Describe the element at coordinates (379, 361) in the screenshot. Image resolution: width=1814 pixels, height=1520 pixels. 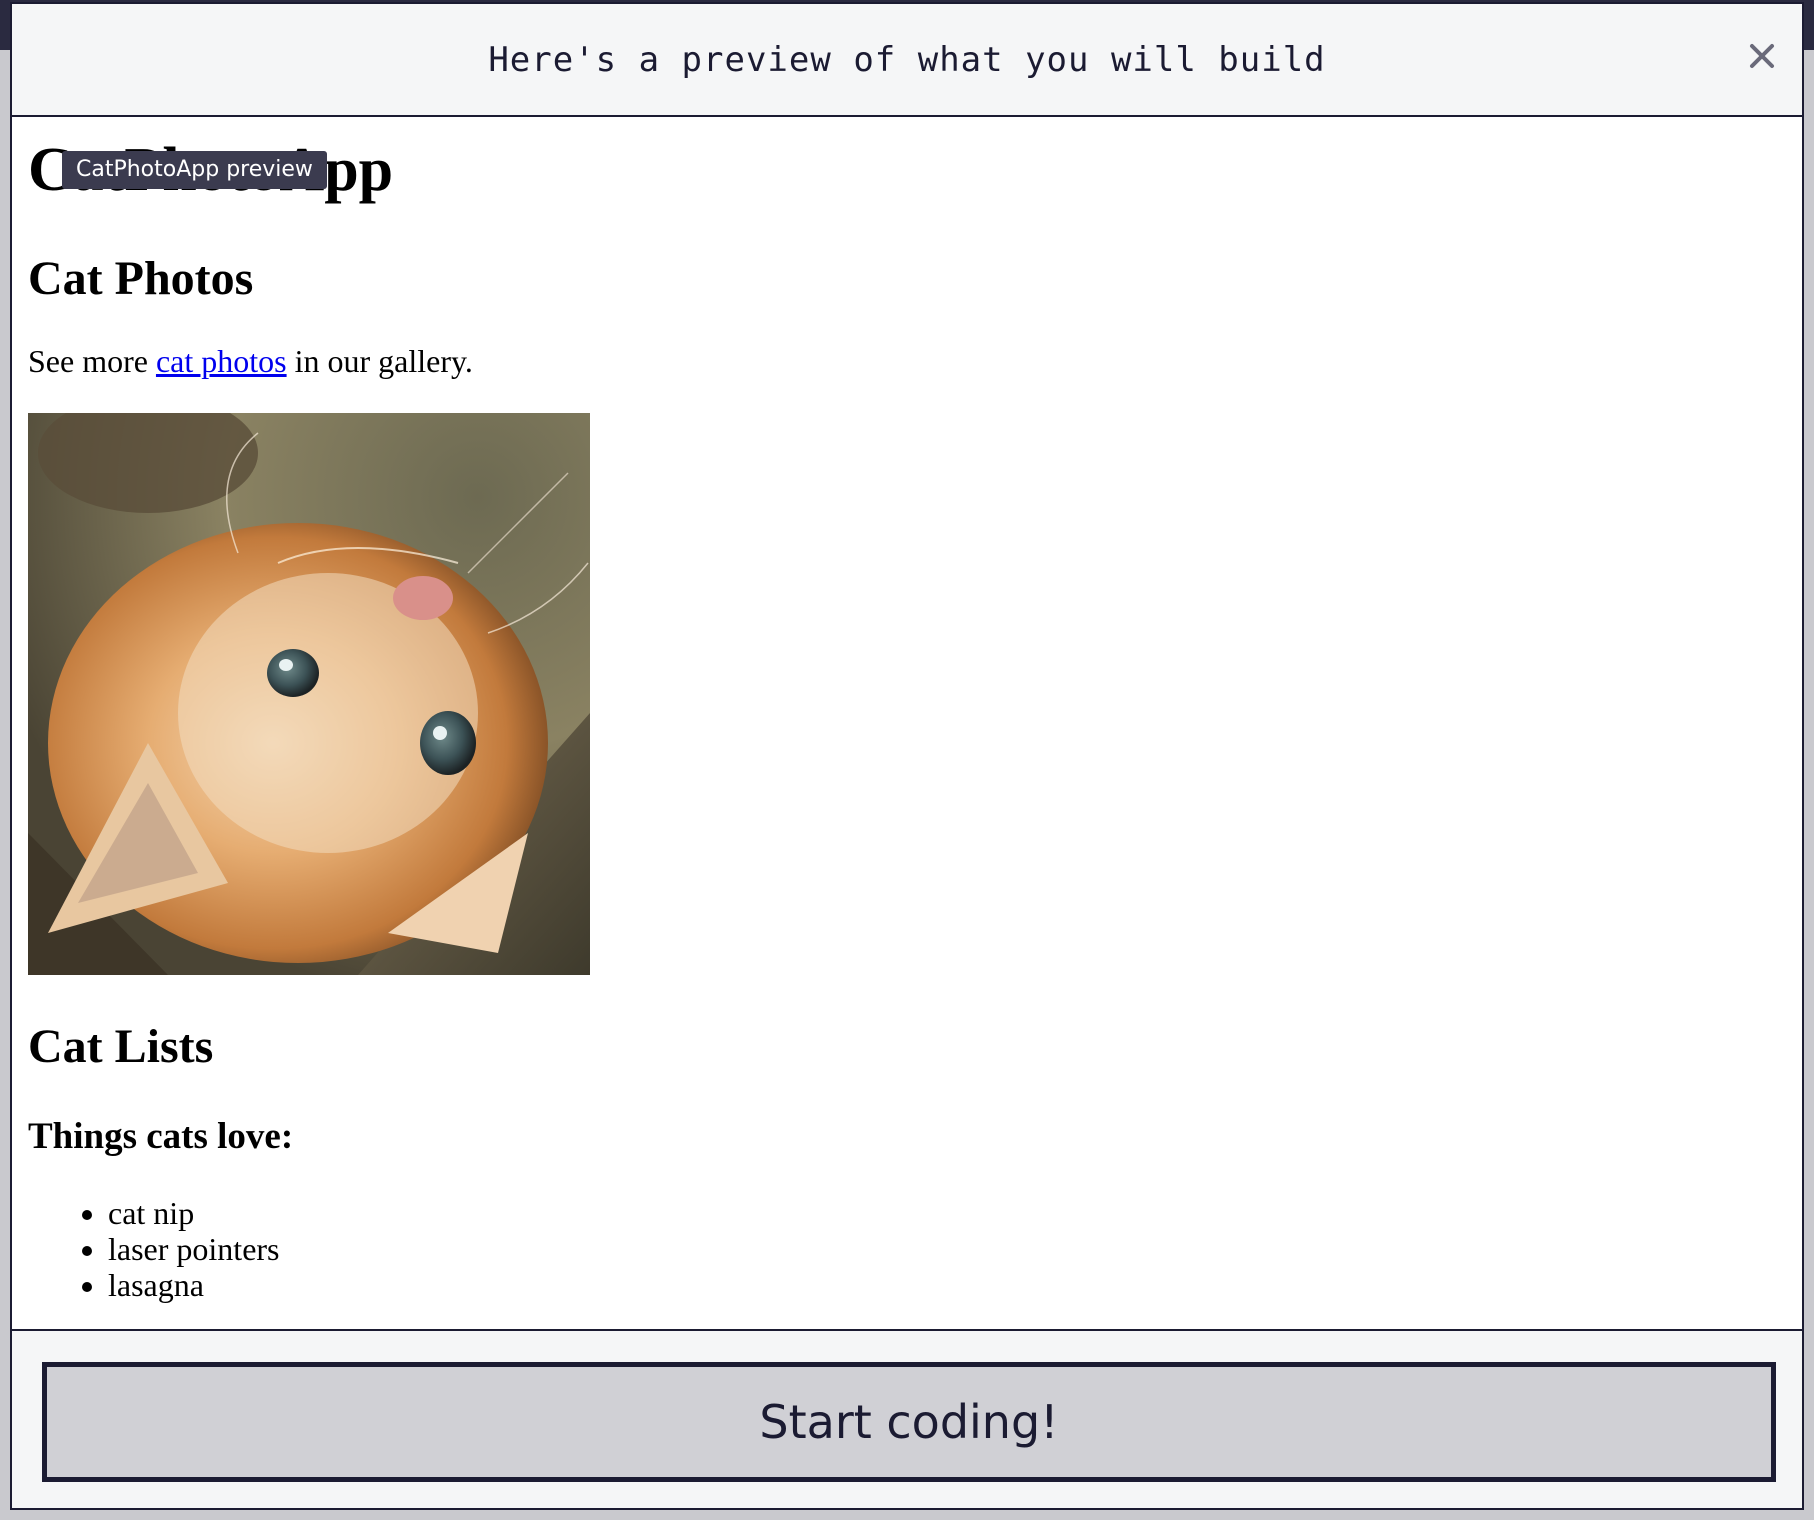
I see `gallery-text-after: in our gallery.` at that location.